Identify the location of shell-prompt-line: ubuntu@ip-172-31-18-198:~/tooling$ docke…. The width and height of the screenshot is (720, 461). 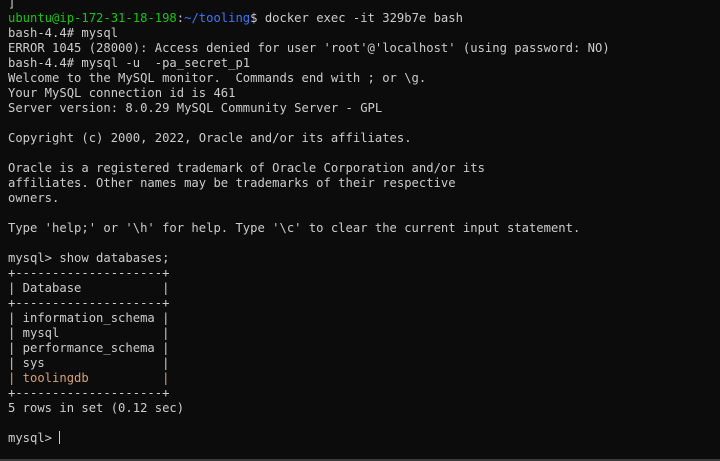
(364, 18).